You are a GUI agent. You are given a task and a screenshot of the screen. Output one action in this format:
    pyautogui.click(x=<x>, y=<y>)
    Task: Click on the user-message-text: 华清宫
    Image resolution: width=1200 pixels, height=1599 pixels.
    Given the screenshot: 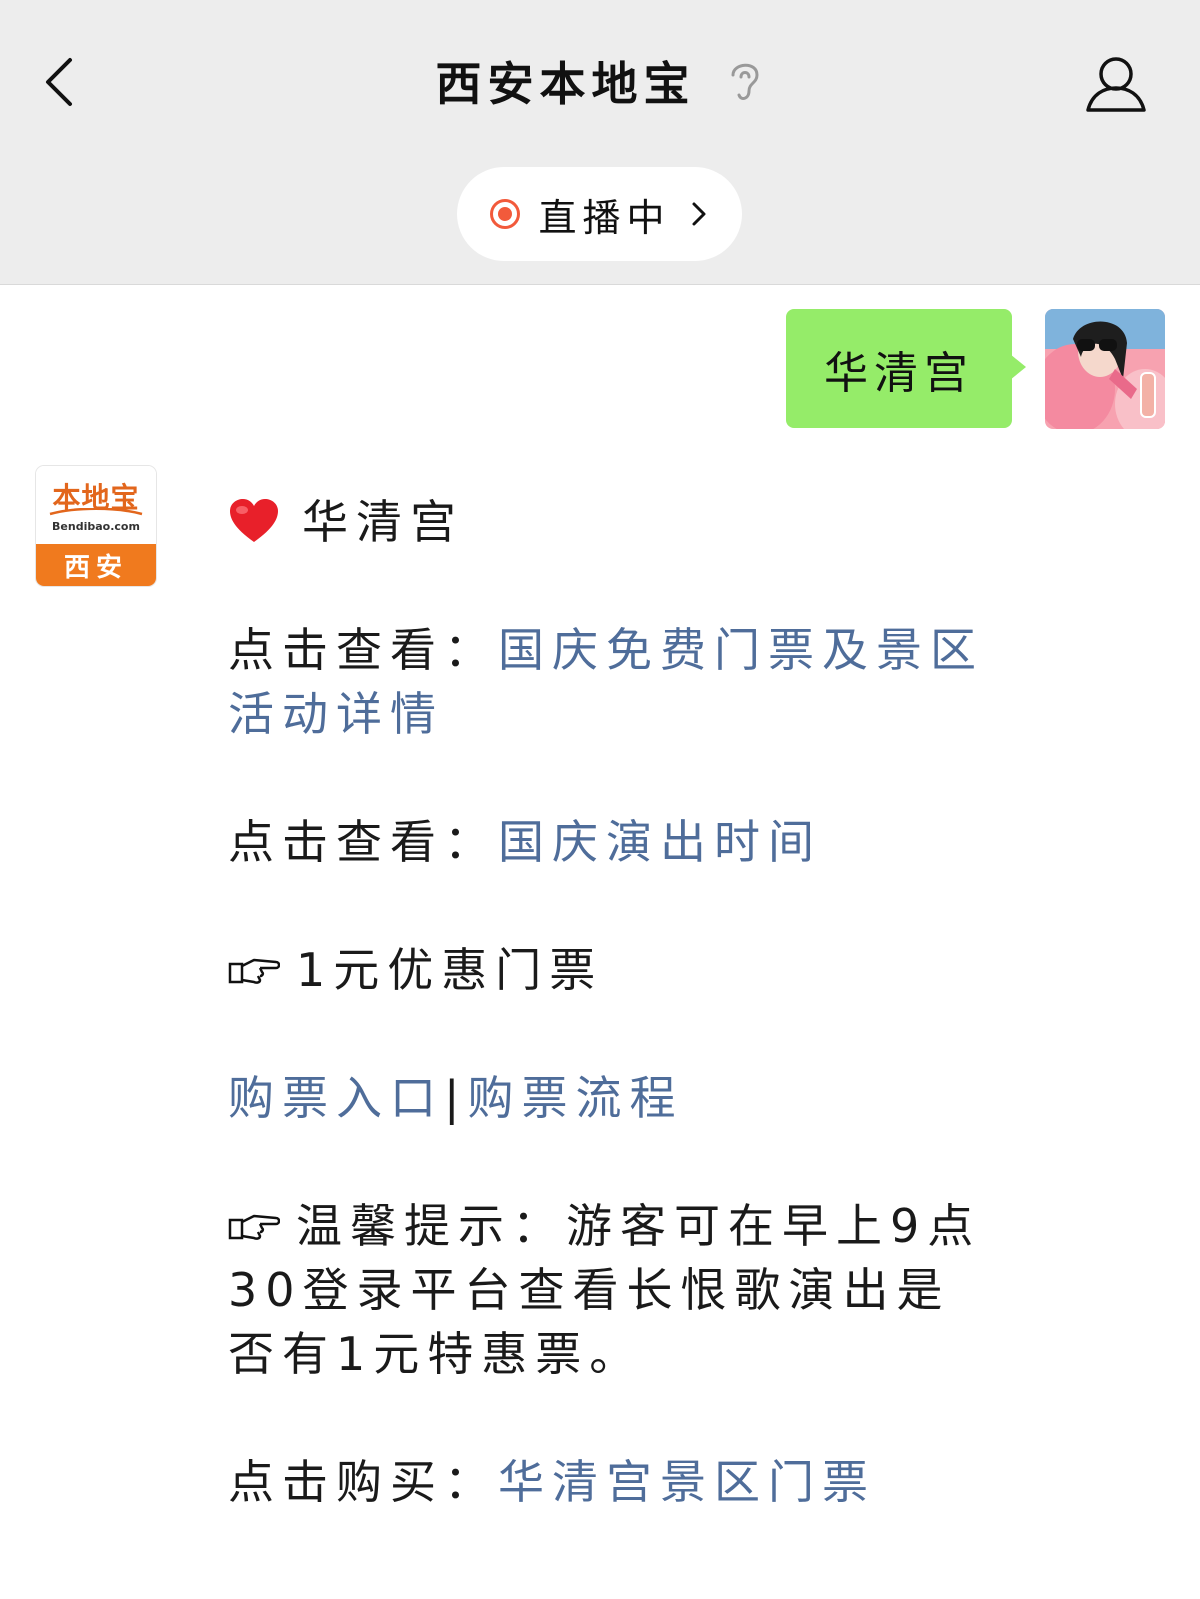 What is the action you would take?
    pyautogui.click(x=899, y=373)
    